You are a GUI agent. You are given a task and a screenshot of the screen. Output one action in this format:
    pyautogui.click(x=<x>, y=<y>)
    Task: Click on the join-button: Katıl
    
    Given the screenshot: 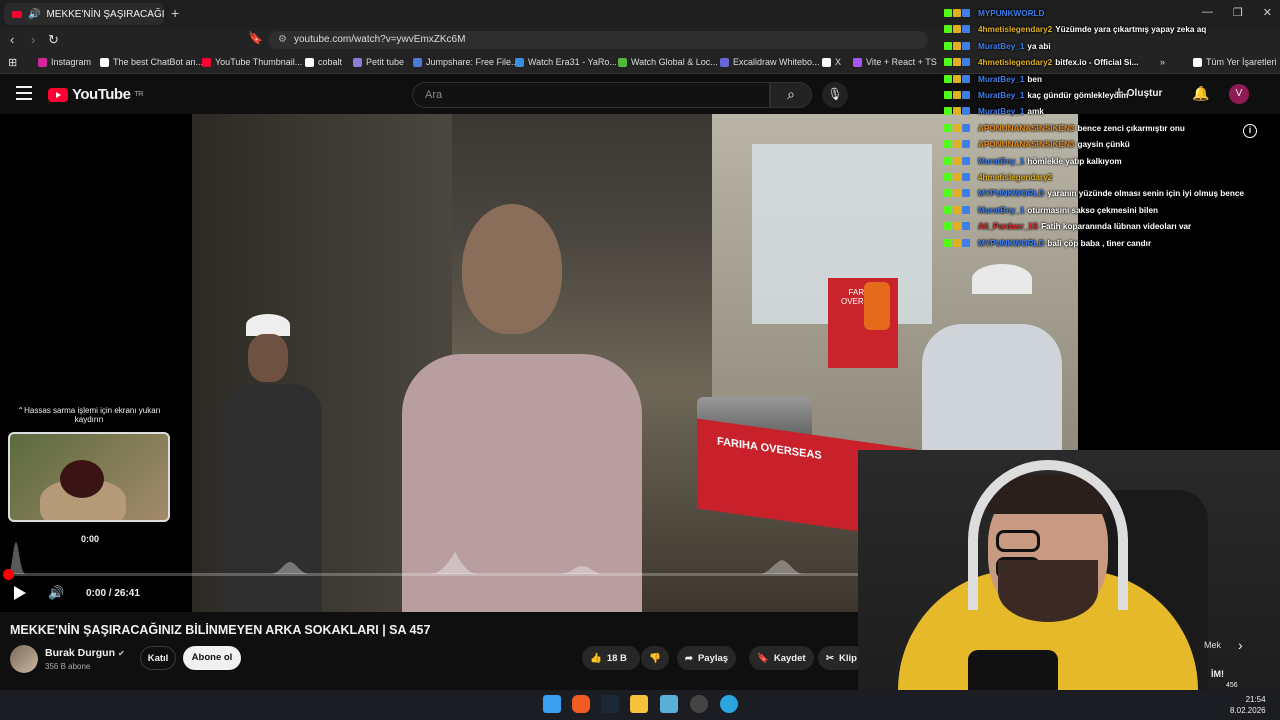 What is the action you would take?
    pyautogui.click(x=158, y=658)
    